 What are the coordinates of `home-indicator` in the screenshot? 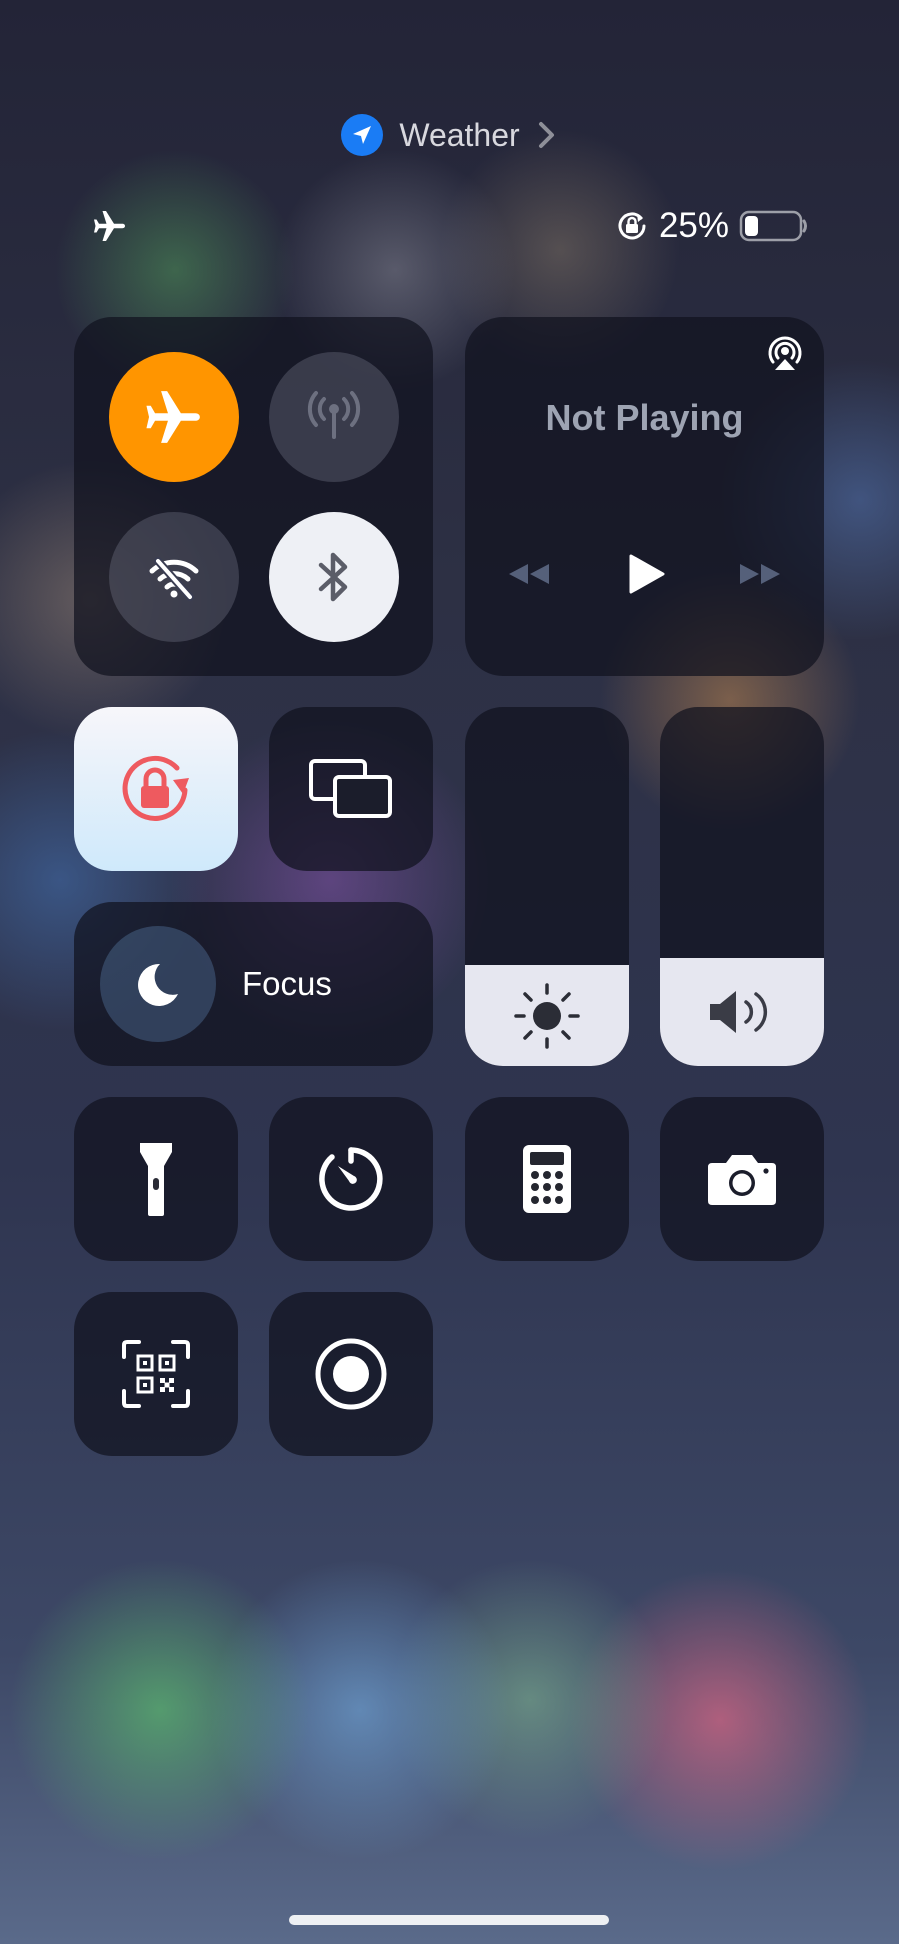 It's located at (449, 1920).